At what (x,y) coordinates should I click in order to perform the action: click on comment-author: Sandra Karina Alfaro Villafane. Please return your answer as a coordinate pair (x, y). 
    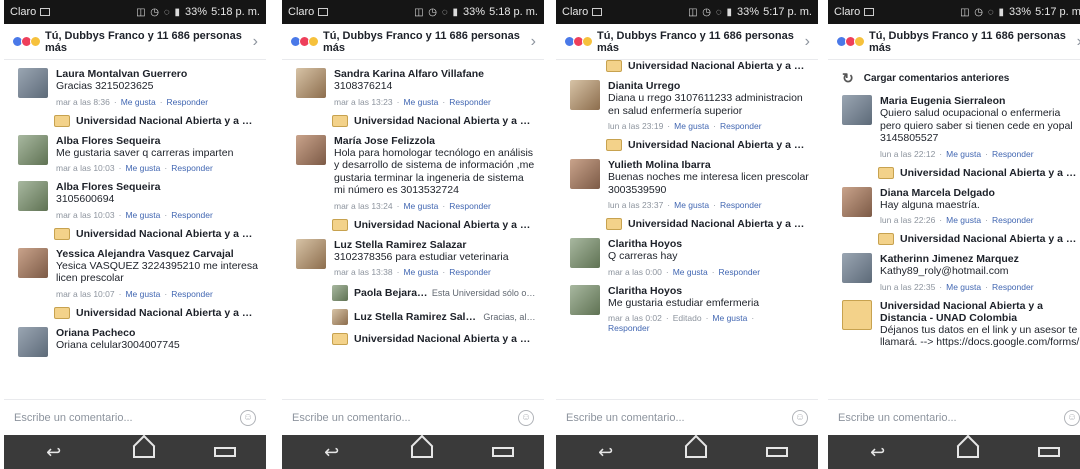
    Looking at the image, I should click on (435, 74).